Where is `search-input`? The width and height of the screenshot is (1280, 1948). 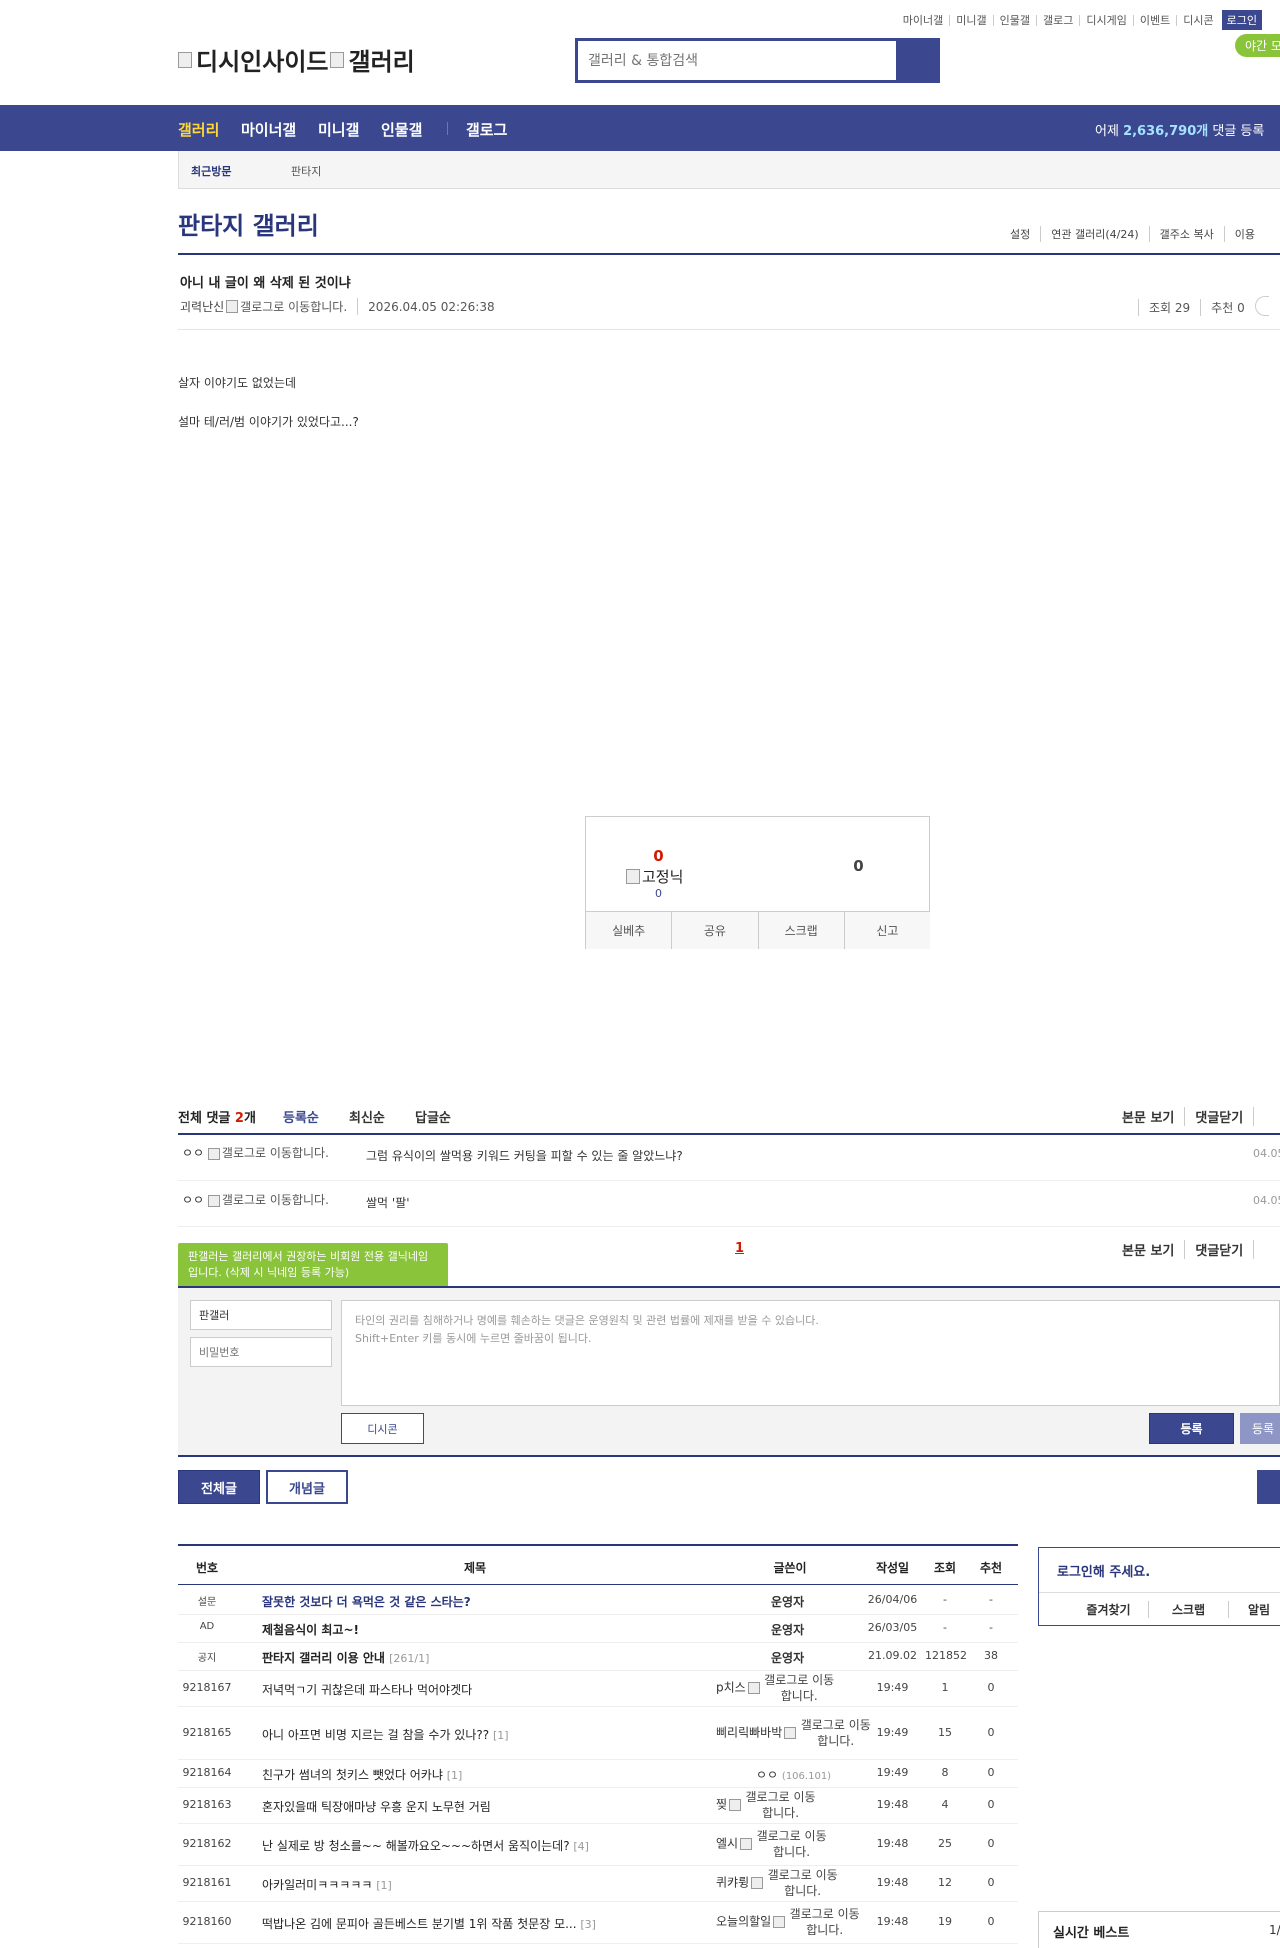 search-input is located at coordinates (737, 60).